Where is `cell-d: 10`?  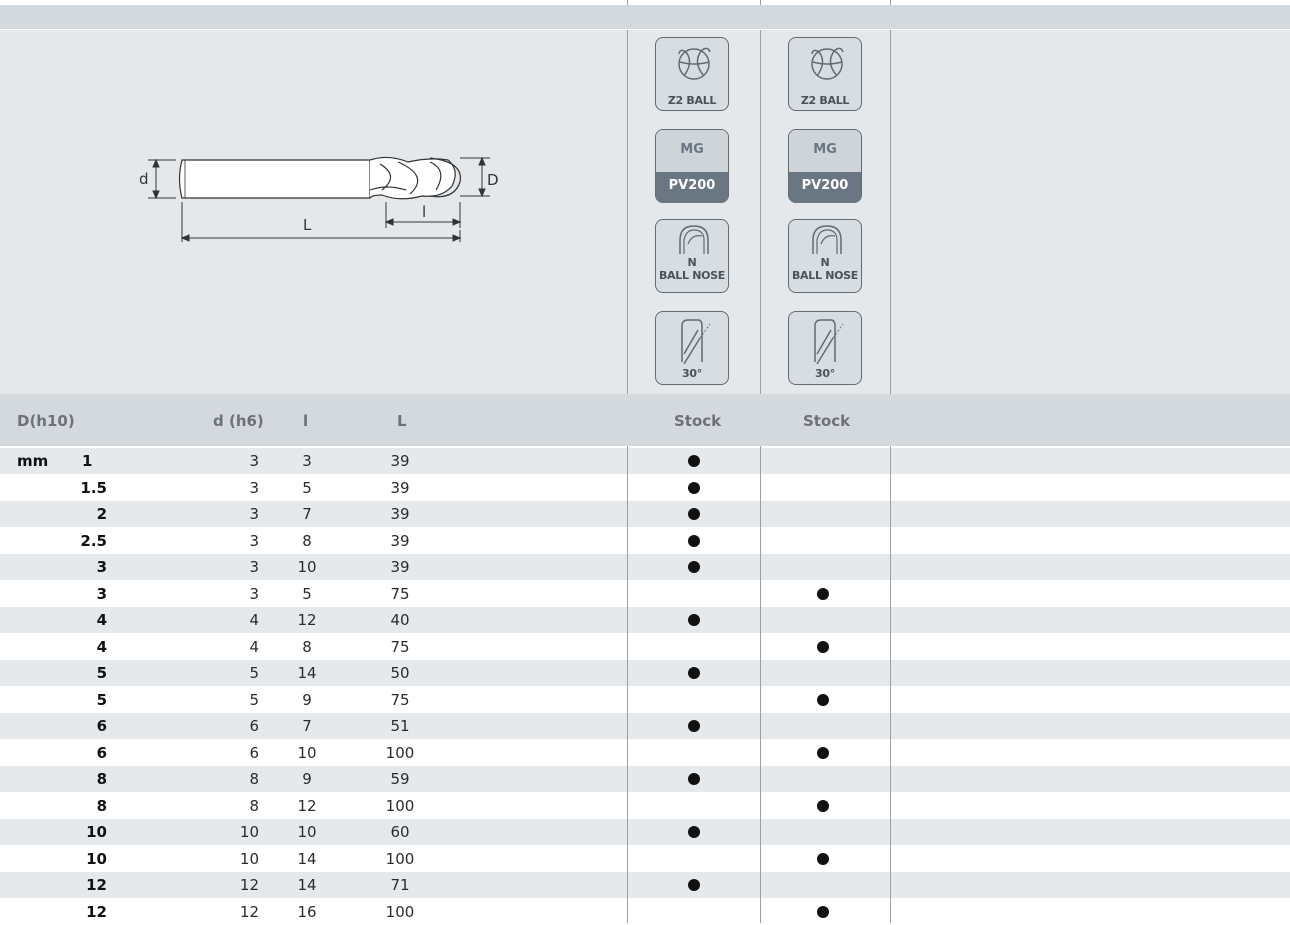
cell-d: 10 is located at coordinates (249, 858).